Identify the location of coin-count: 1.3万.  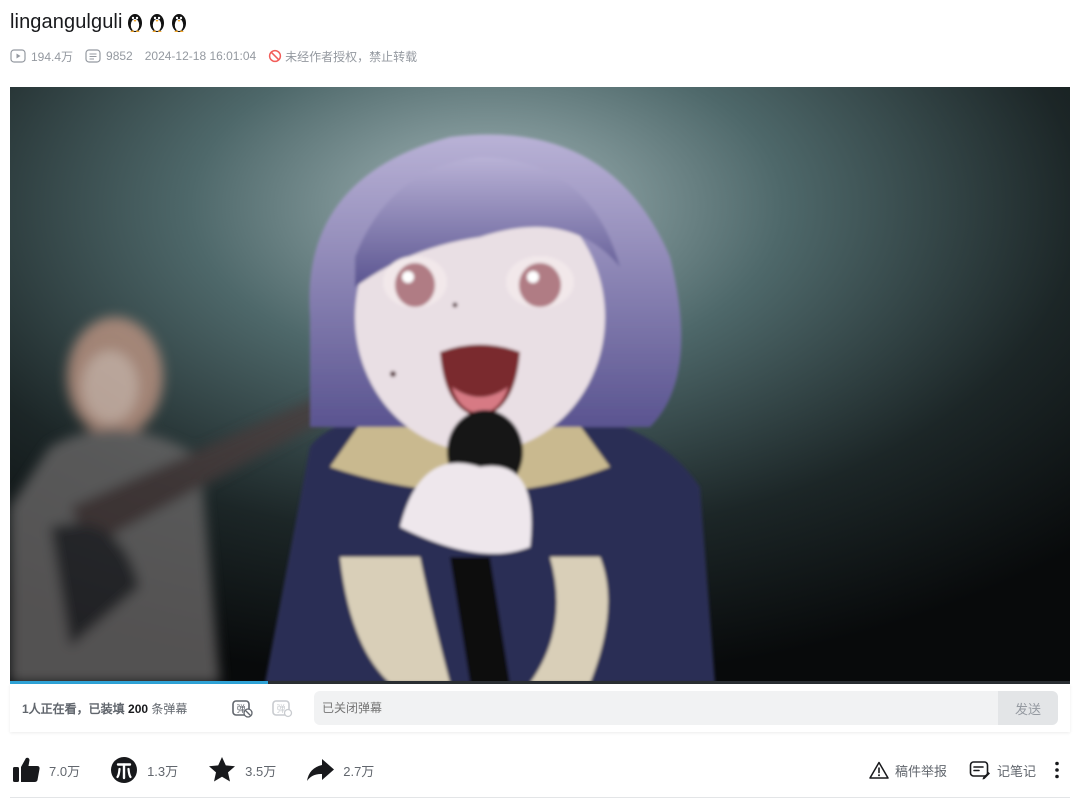
(163, 771).